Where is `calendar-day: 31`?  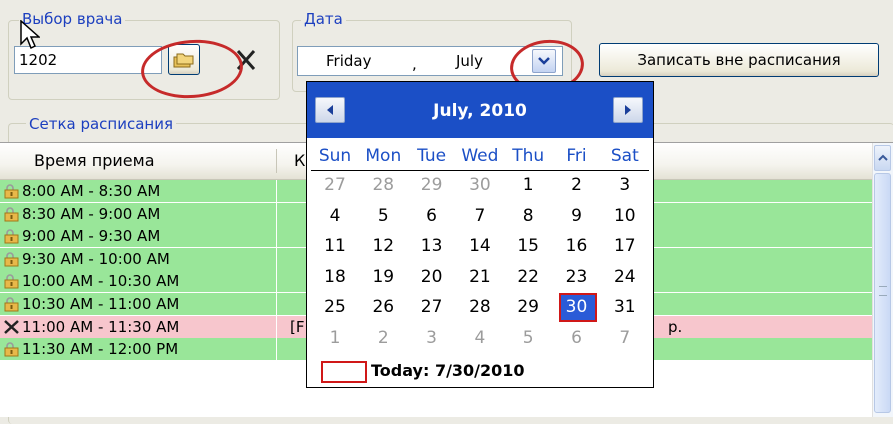 calendar-day: 31 is located at coordinates (625, 307).